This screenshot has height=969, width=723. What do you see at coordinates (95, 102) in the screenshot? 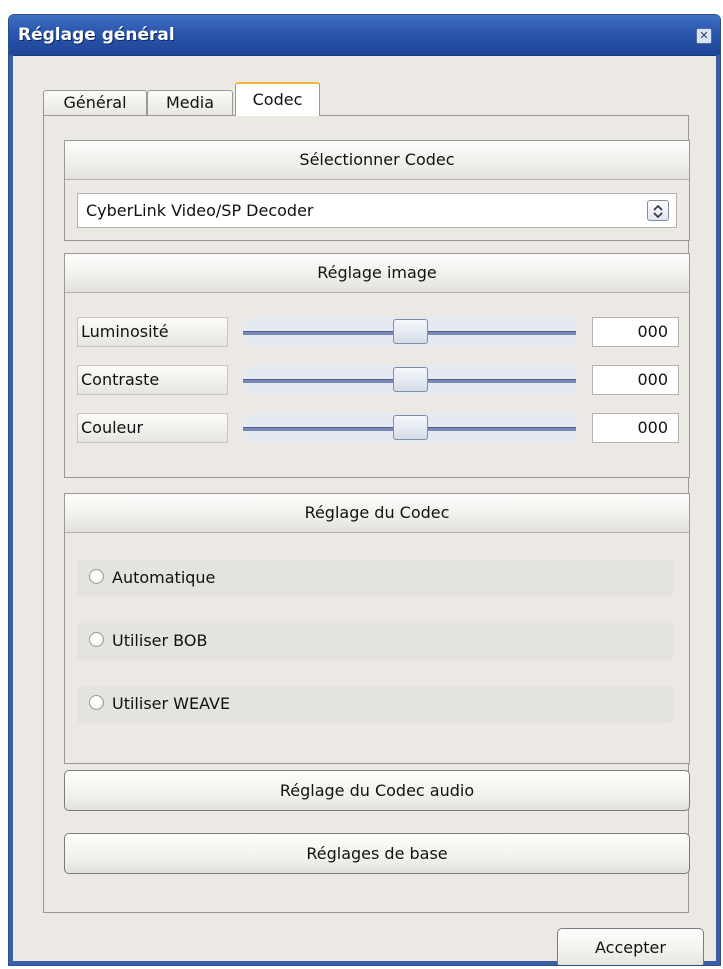
I see `tab-general: Général` at bounding box center [95, 102].